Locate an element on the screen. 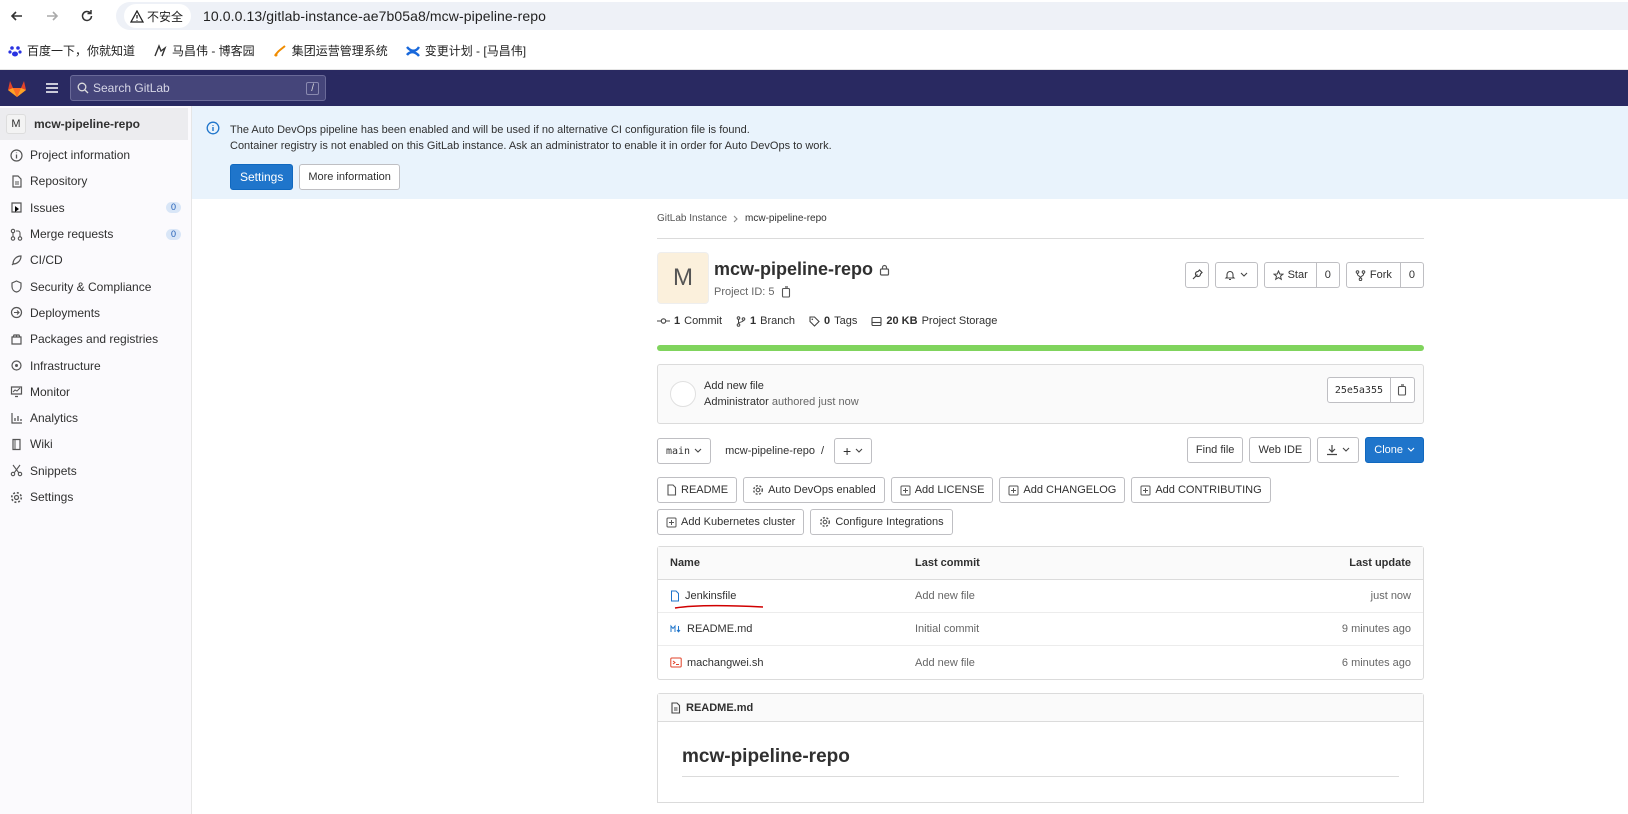 Image resolution: width=1628 pixels, height=814 pixels. column-name: Name is located at coordinates (685, 563).